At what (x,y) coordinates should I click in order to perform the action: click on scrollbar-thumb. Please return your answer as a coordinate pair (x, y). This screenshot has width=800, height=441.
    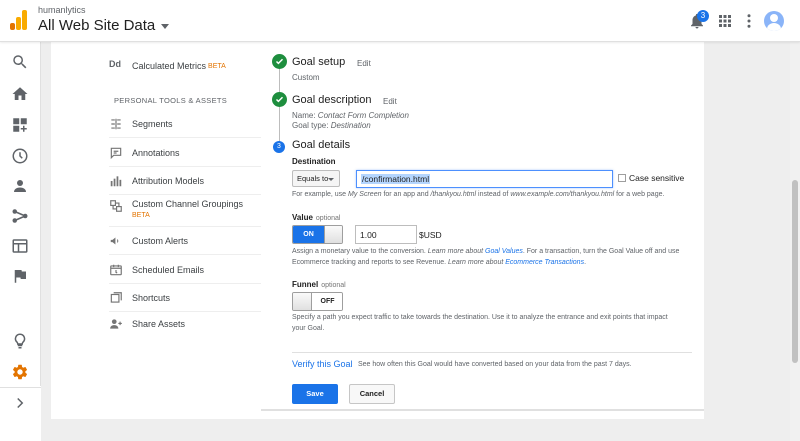
    Looking at the image, I should click on (795, 271).